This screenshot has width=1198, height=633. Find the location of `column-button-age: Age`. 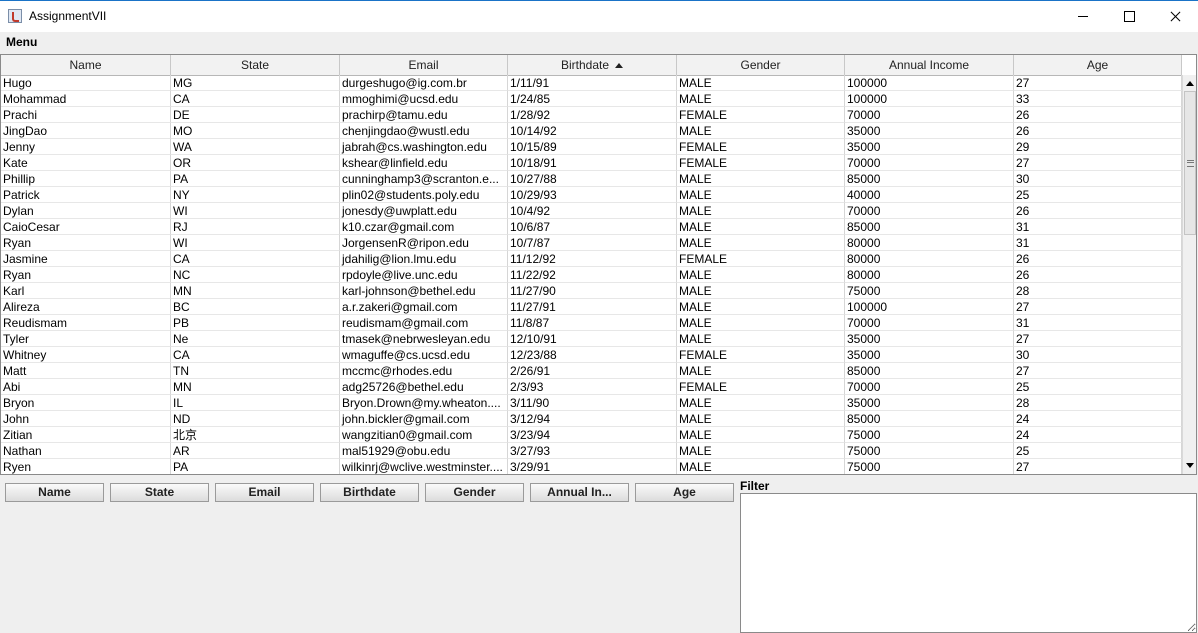

column-button-age: Age is located at coordinates (684, 492).